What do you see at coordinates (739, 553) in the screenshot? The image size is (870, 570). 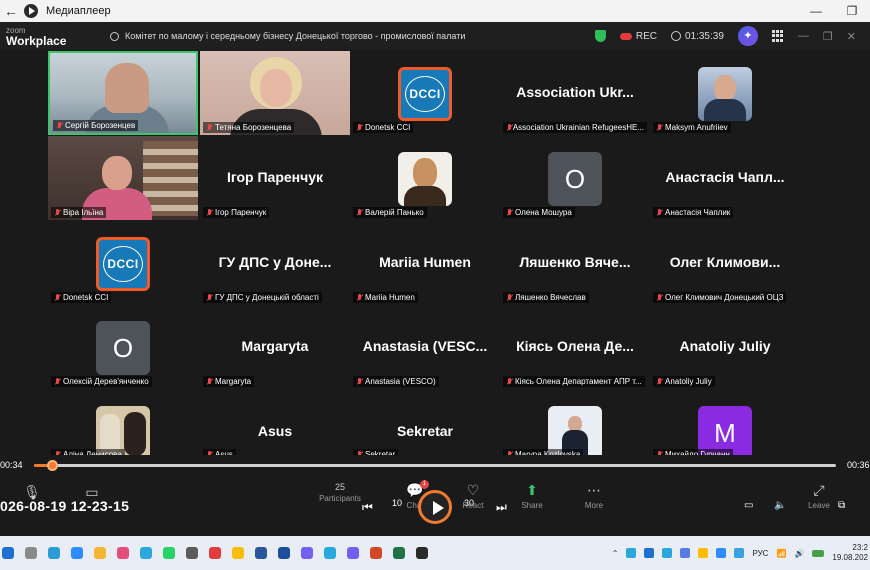 I see `tray-app2-icon` at bounding box center [739, 553].